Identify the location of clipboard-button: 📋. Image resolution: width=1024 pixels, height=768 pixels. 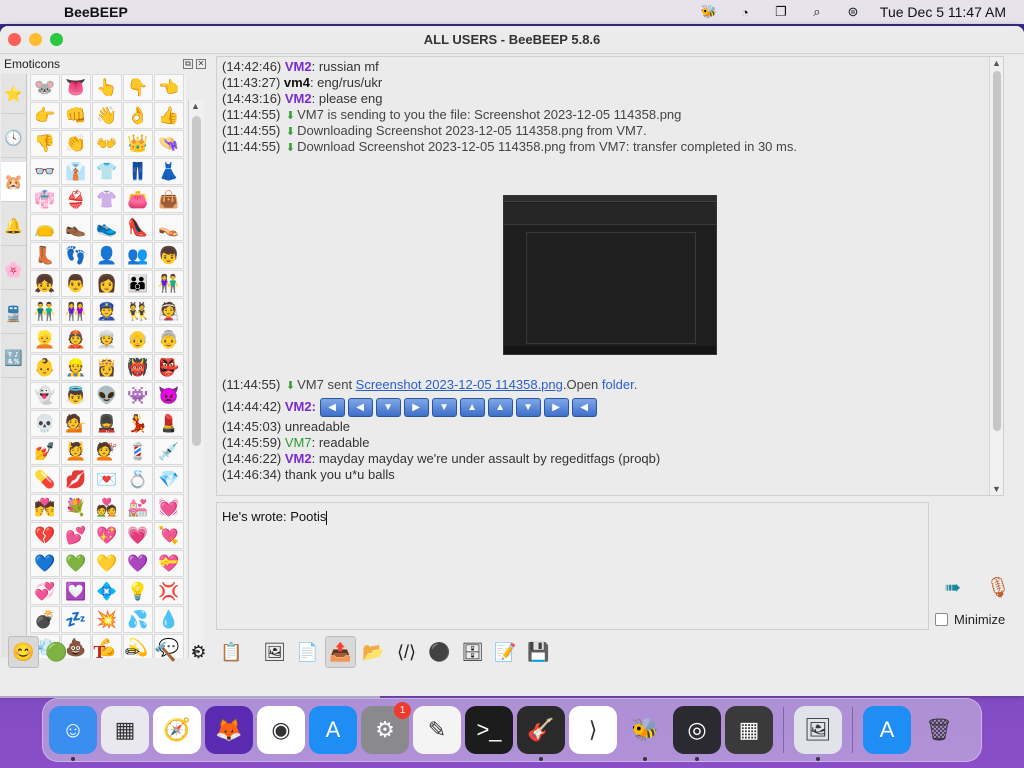
(231, 652).